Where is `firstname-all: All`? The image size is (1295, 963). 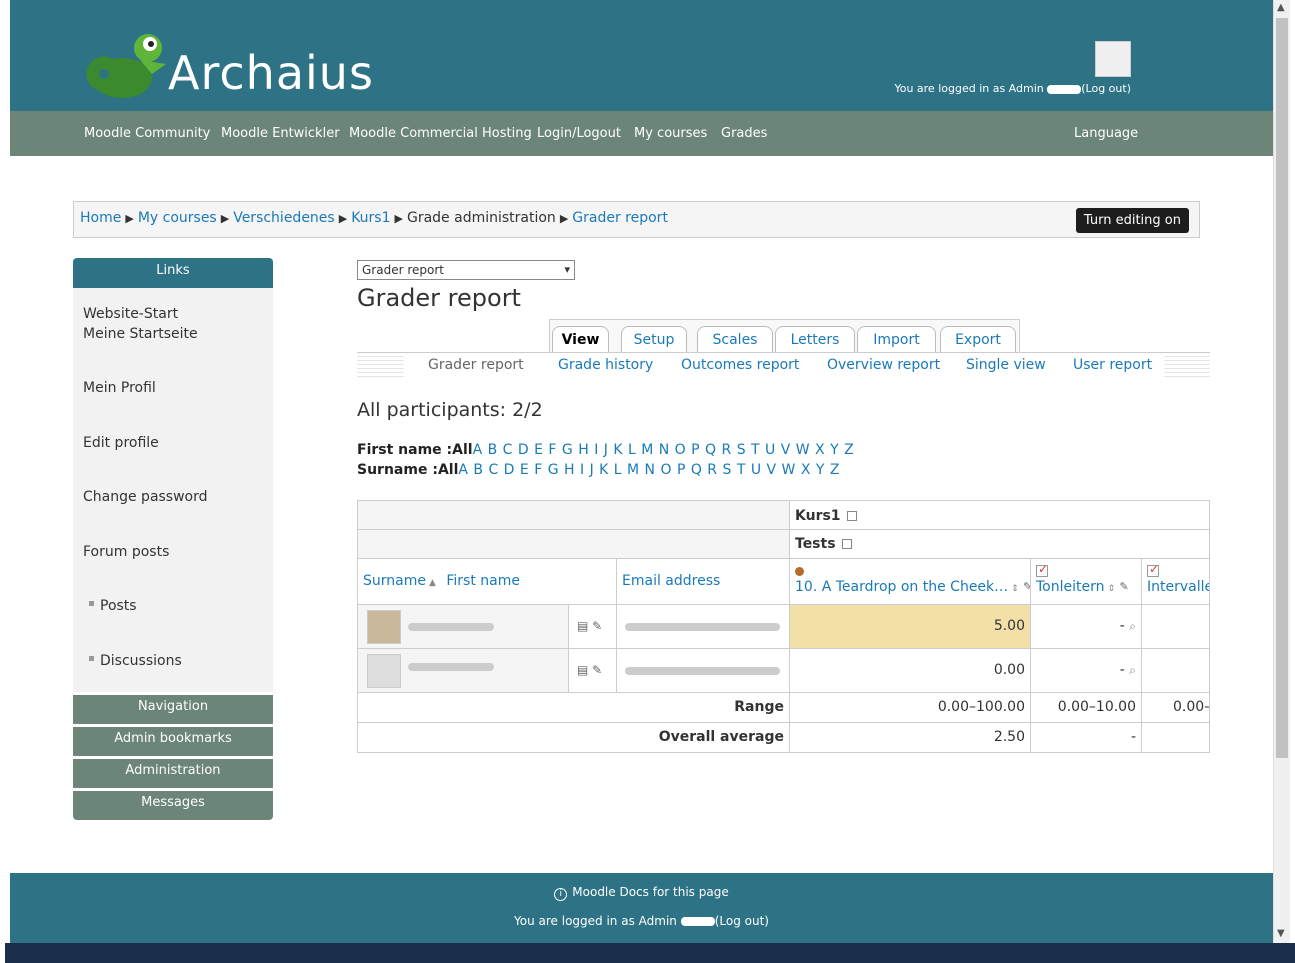
firstname-all: All is located at coordinates (462, 450).